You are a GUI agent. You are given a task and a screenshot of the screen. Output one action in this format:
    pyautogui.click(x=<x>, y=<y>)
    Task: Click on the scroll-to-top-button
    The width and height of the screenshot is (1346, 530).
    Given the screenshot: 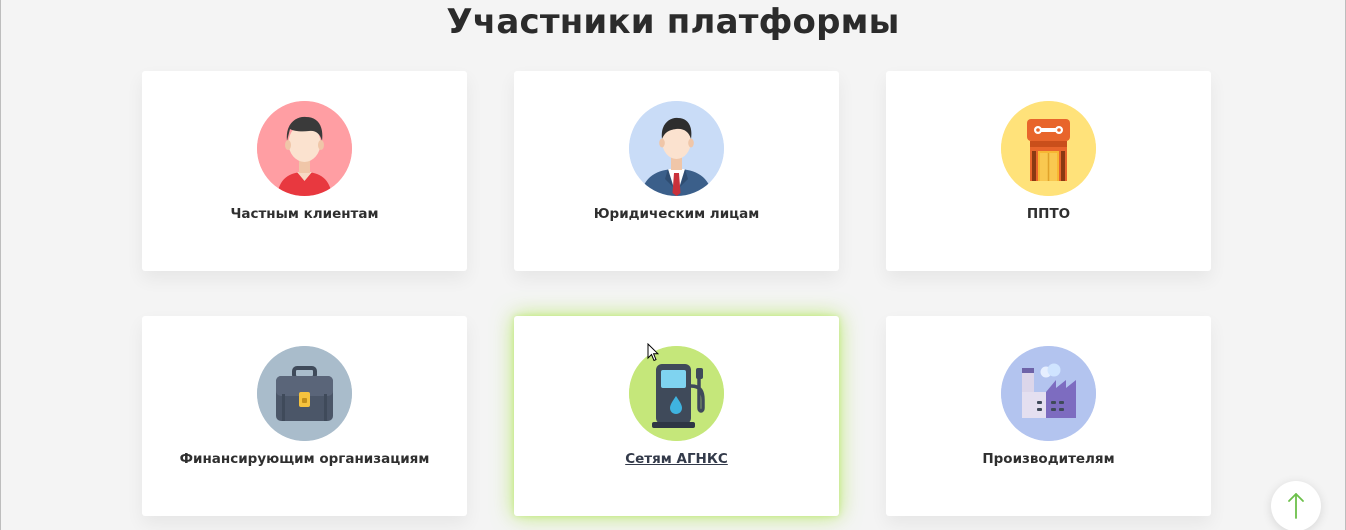 What is the action you would take?
    pyautogui.click(x=1296, y=505)
    